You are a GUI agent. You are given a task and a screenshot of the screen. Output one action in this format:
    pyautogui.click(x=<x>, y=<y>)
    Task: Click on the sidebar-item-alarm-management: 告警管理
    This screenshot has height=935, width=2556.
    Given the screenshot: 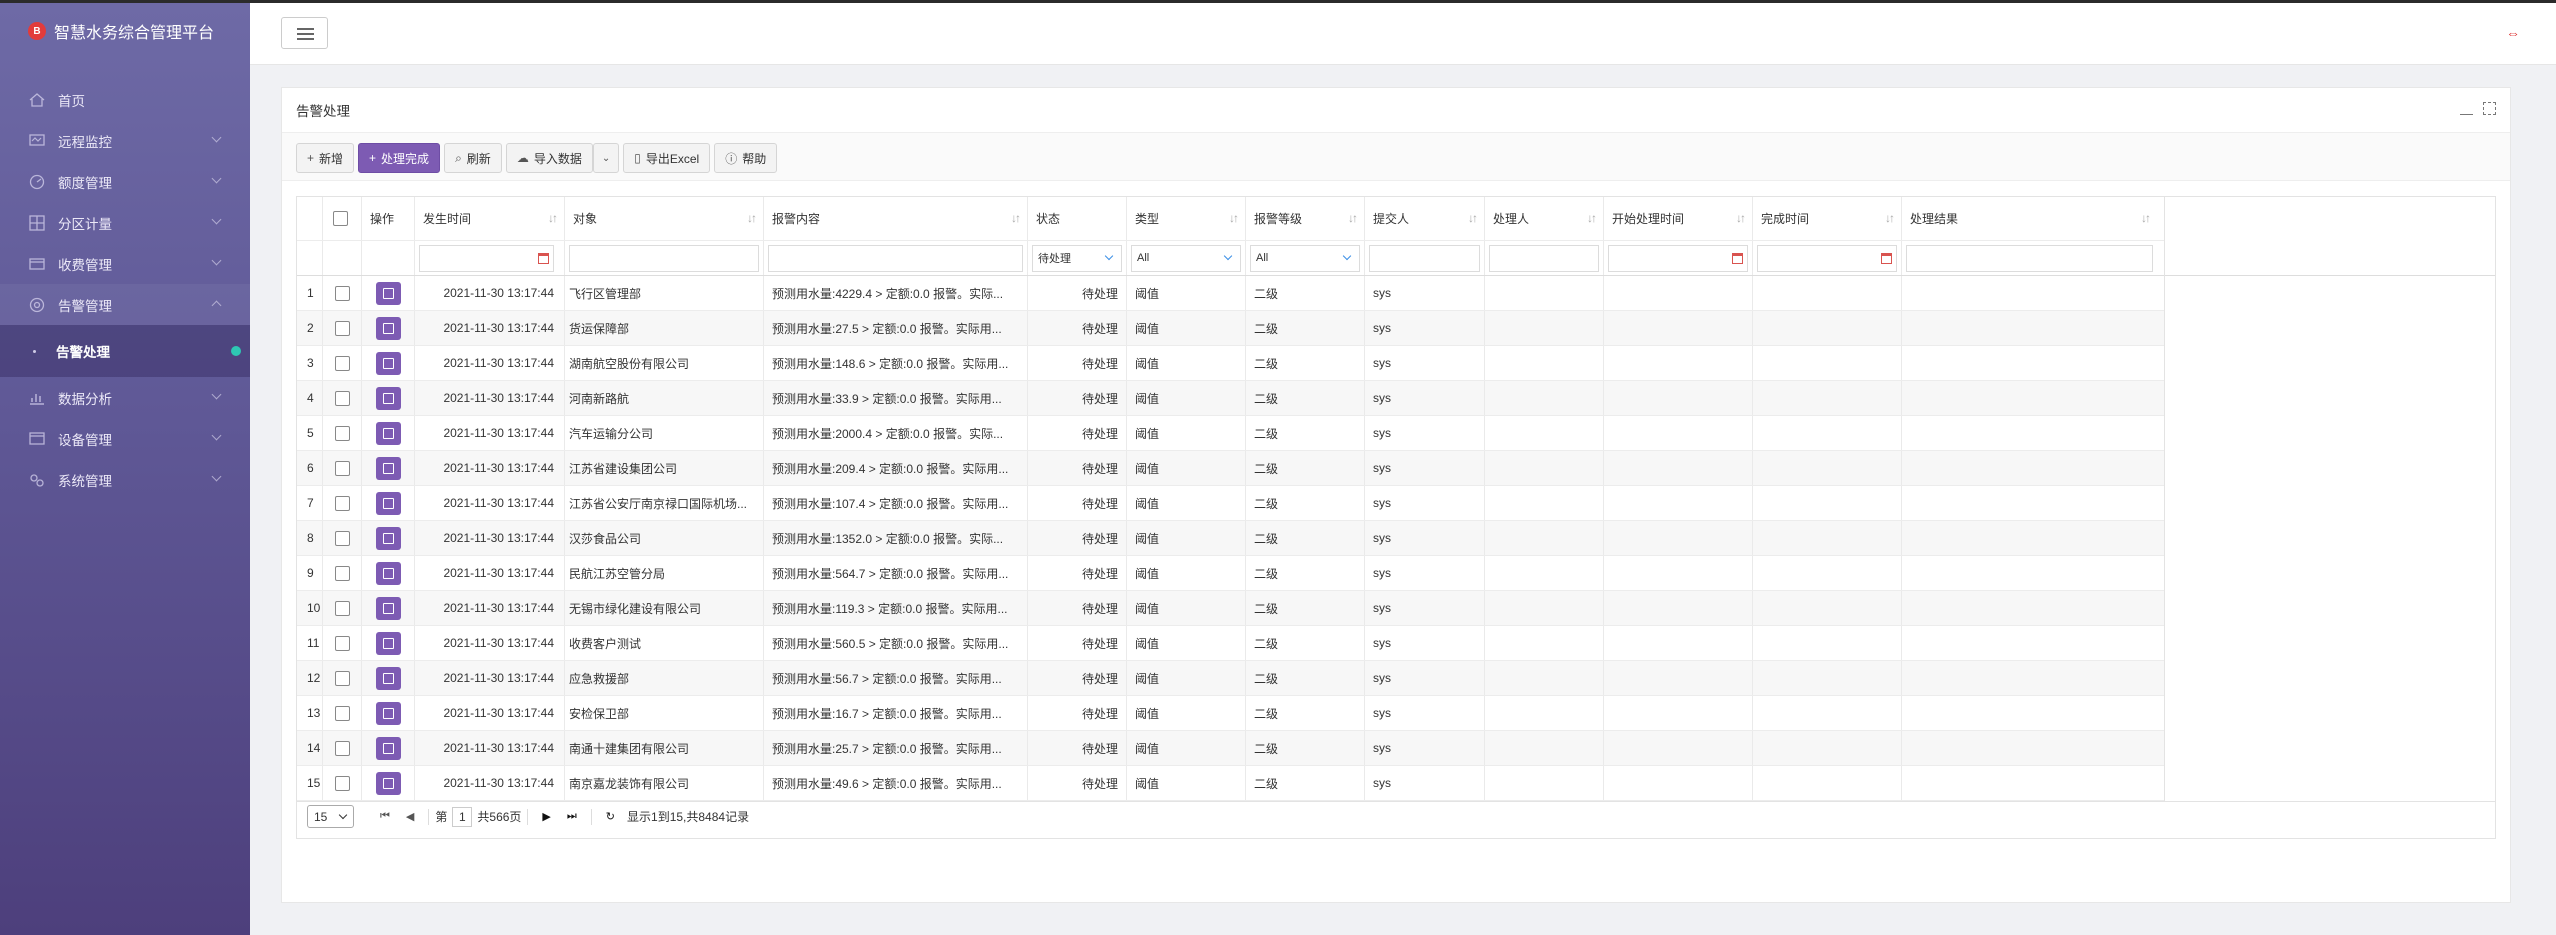 What is the action you would take?
    pyautogui.click(x=125, y=304)
    